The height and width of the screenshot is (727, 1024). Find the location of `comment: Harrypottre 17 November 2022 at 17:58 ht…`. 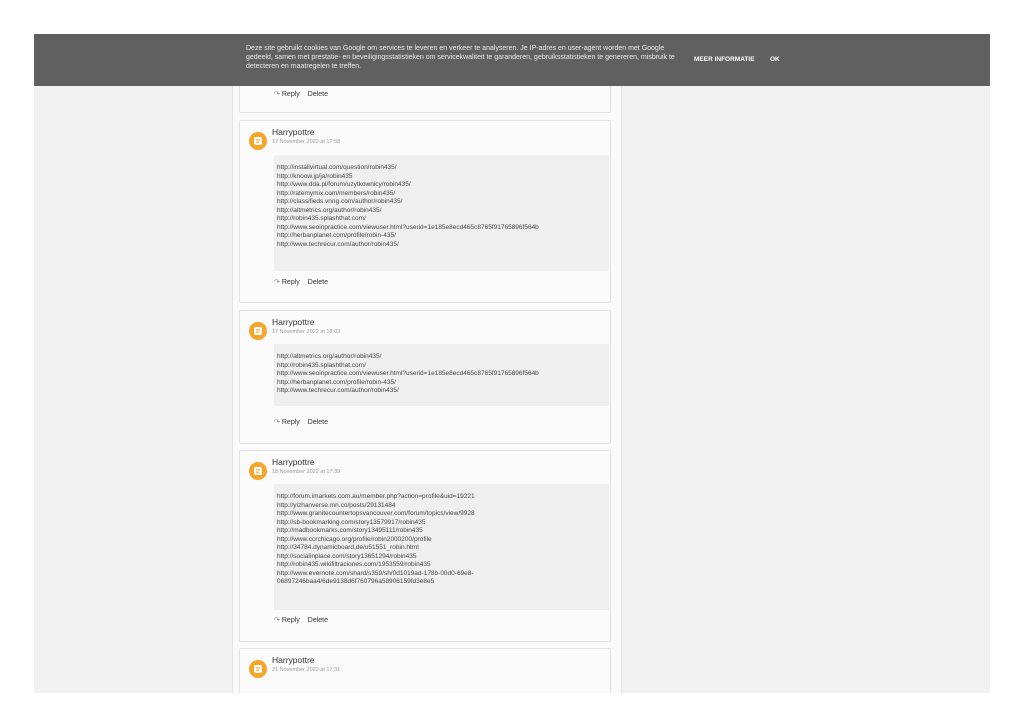

comment: Harrypottre 17 November 2022 at 17:58 ht… is located at coordinates (425, 211).